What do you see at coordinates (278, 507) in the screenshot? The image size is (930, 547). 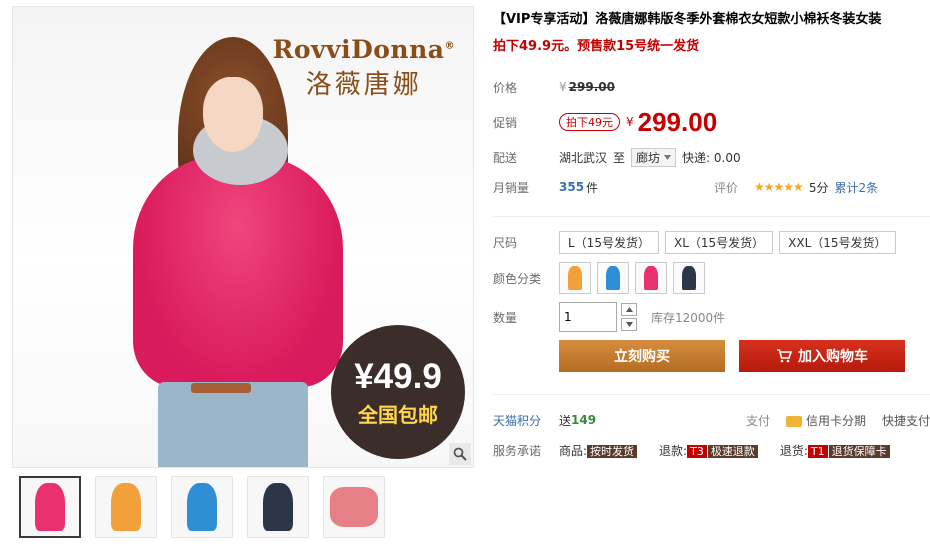 I see `thumbnail-navy` at bounding box center [278, 507].